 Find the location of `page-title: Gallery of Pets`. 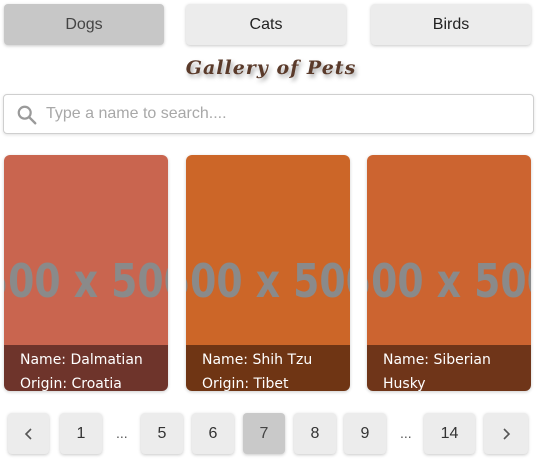

page-title: Gallery of Pets is located at coordinates (271, 68).